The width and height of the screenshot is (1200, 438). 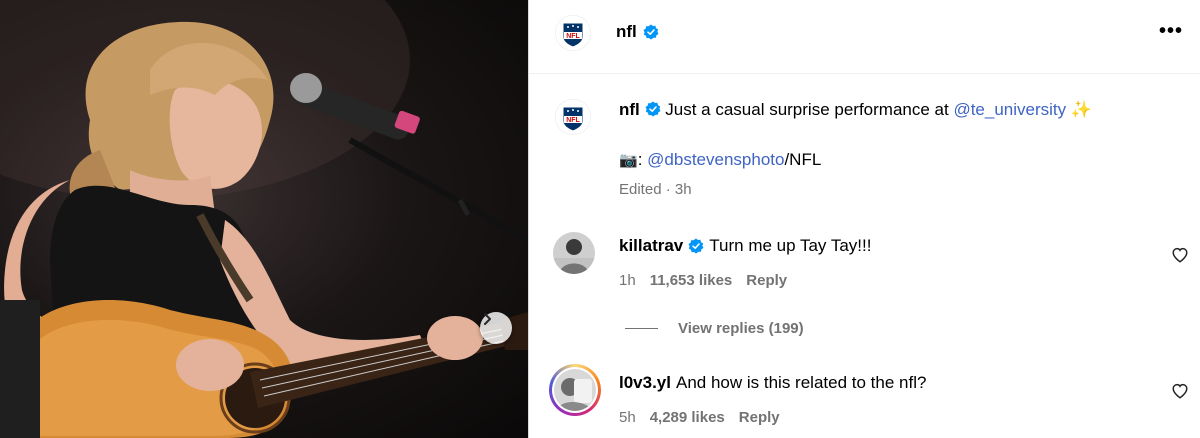 I want to click on comment-likes: 4,289 likes, so click(x=687, y=417).